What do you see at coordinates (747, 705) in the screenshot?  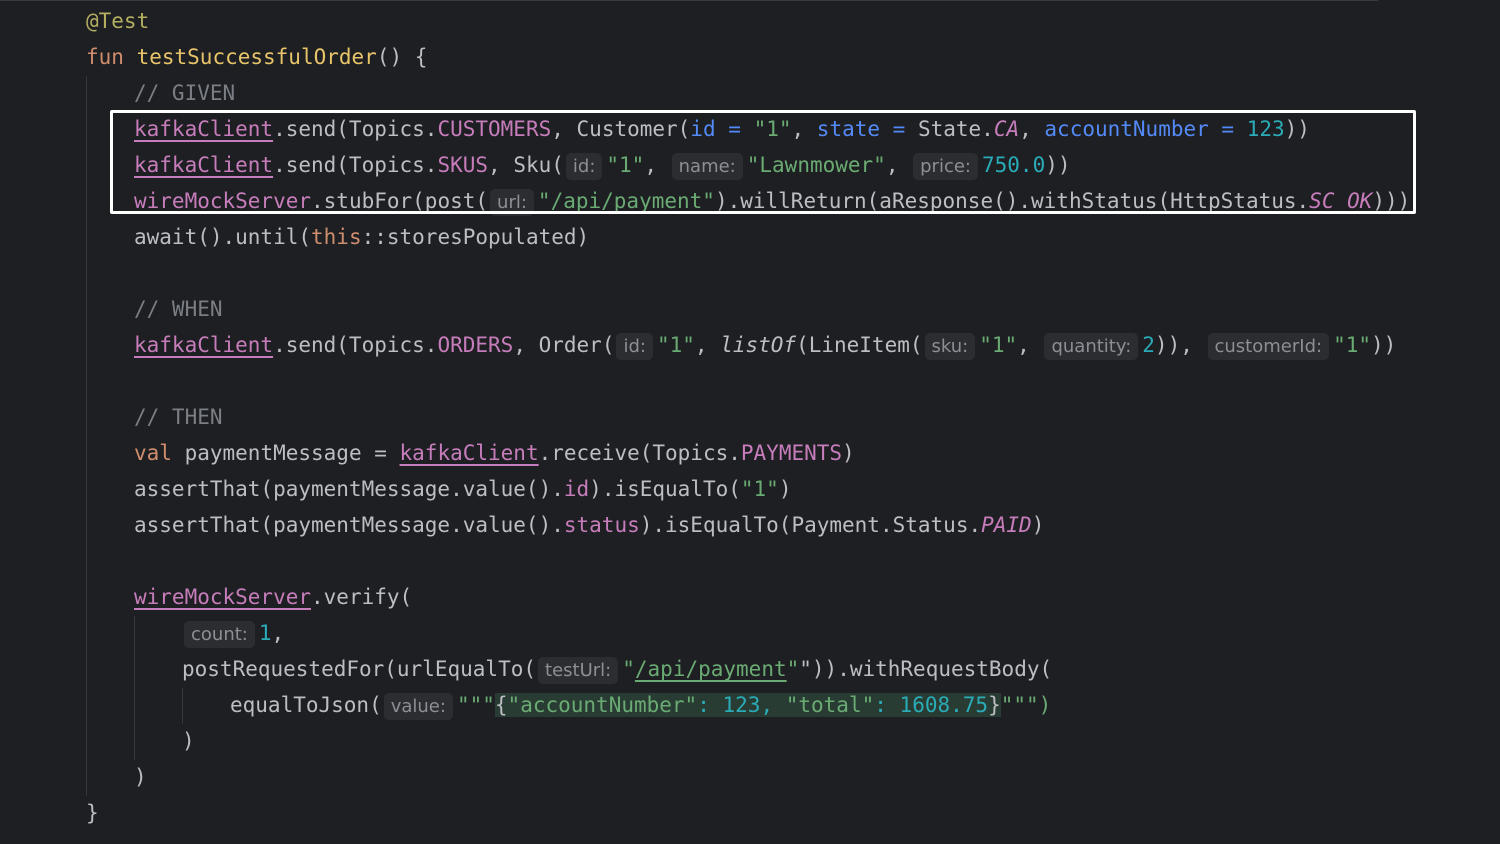 I see `json-fragment: {"accountNumber": 123, "total": 1608.75}` at bounding box center [747, 705].